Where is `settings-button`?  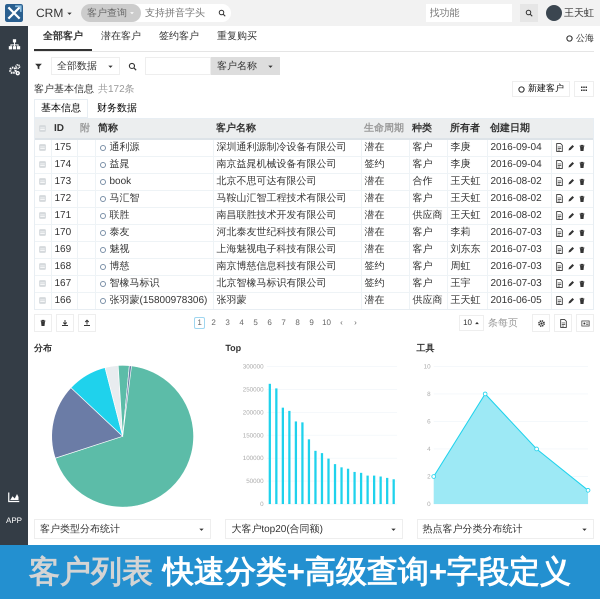
settings-button is located at coordinates (541, 323).